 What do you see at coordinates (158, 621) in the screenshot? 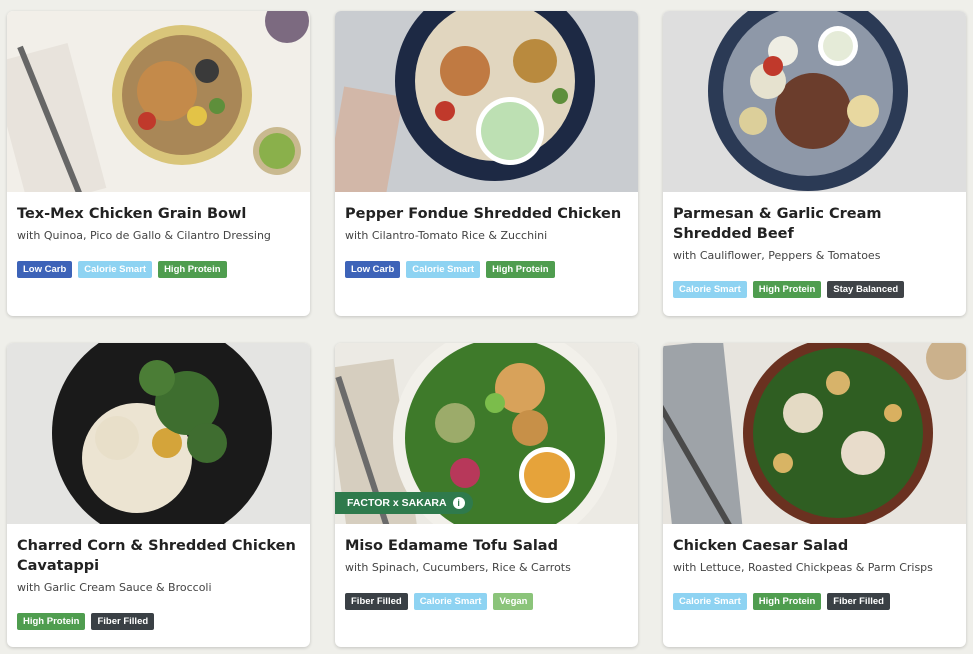
I see `badge-row: High Protein Fiber Filled` at bounding box center [158, 621].